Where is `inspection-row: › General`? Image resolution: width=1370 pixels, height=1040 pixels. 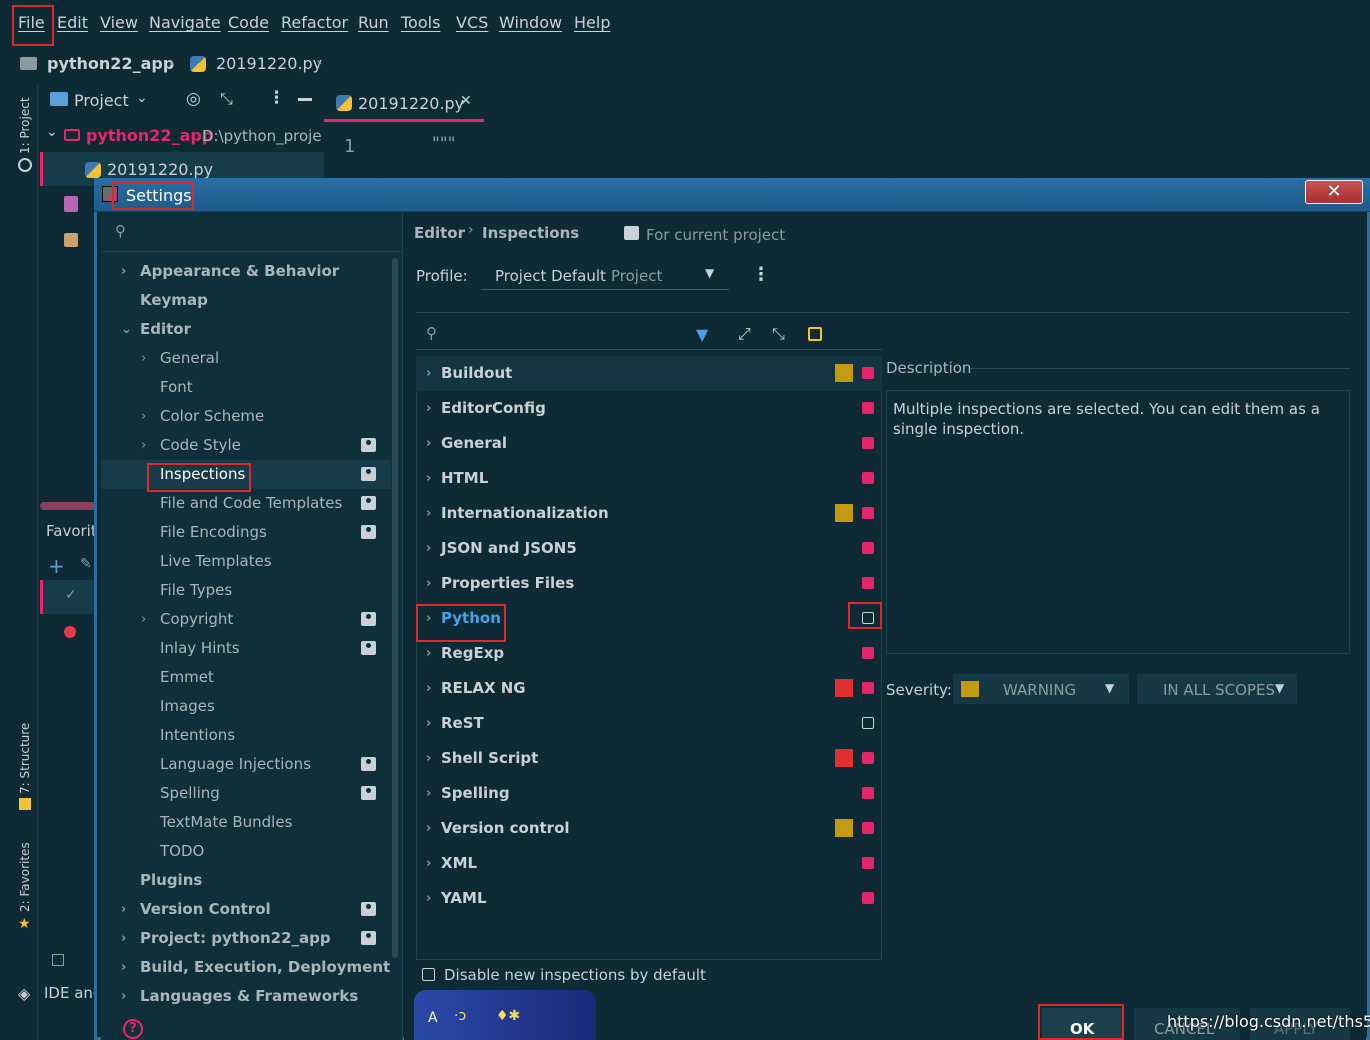
inspection-row: › General is located at coordinates (649, 443).